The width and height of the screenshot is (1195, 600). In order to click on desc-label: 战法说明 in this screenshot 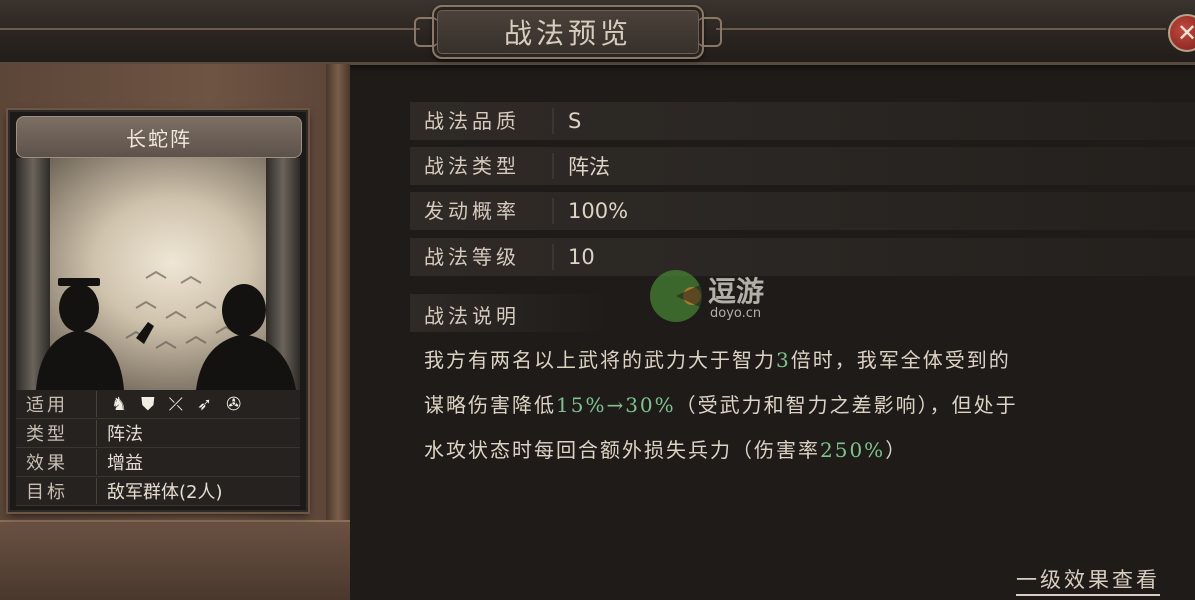, I will do `click(472, 316)`.